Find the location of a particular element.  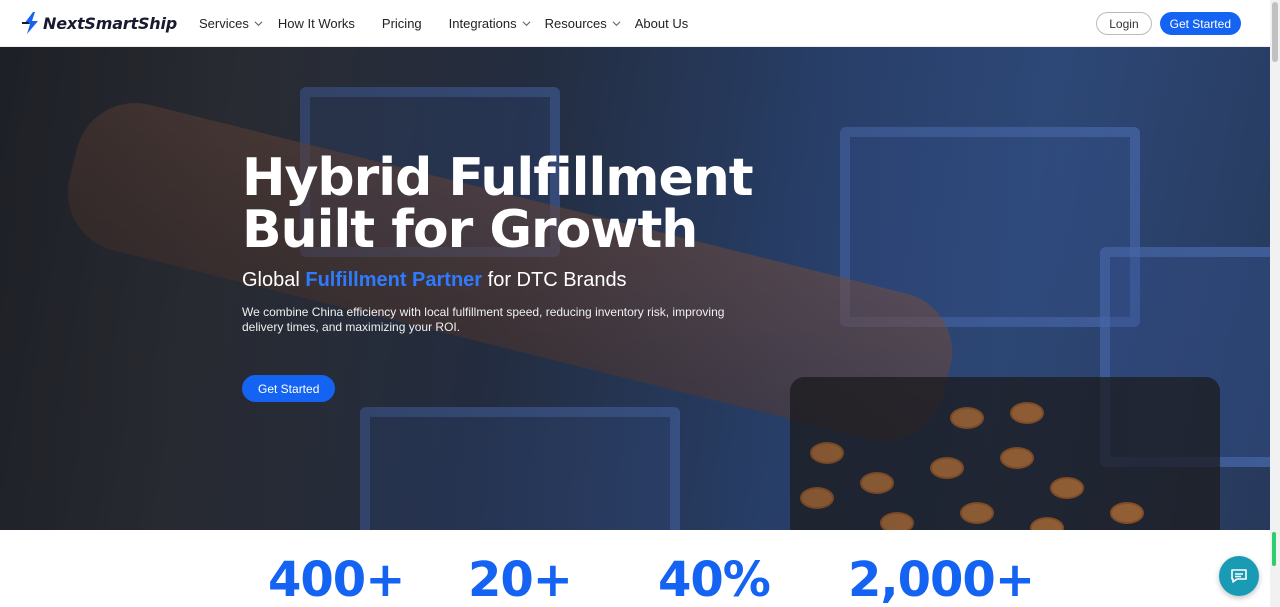

stat-value: 20+ is located at coordinates (520, 579).